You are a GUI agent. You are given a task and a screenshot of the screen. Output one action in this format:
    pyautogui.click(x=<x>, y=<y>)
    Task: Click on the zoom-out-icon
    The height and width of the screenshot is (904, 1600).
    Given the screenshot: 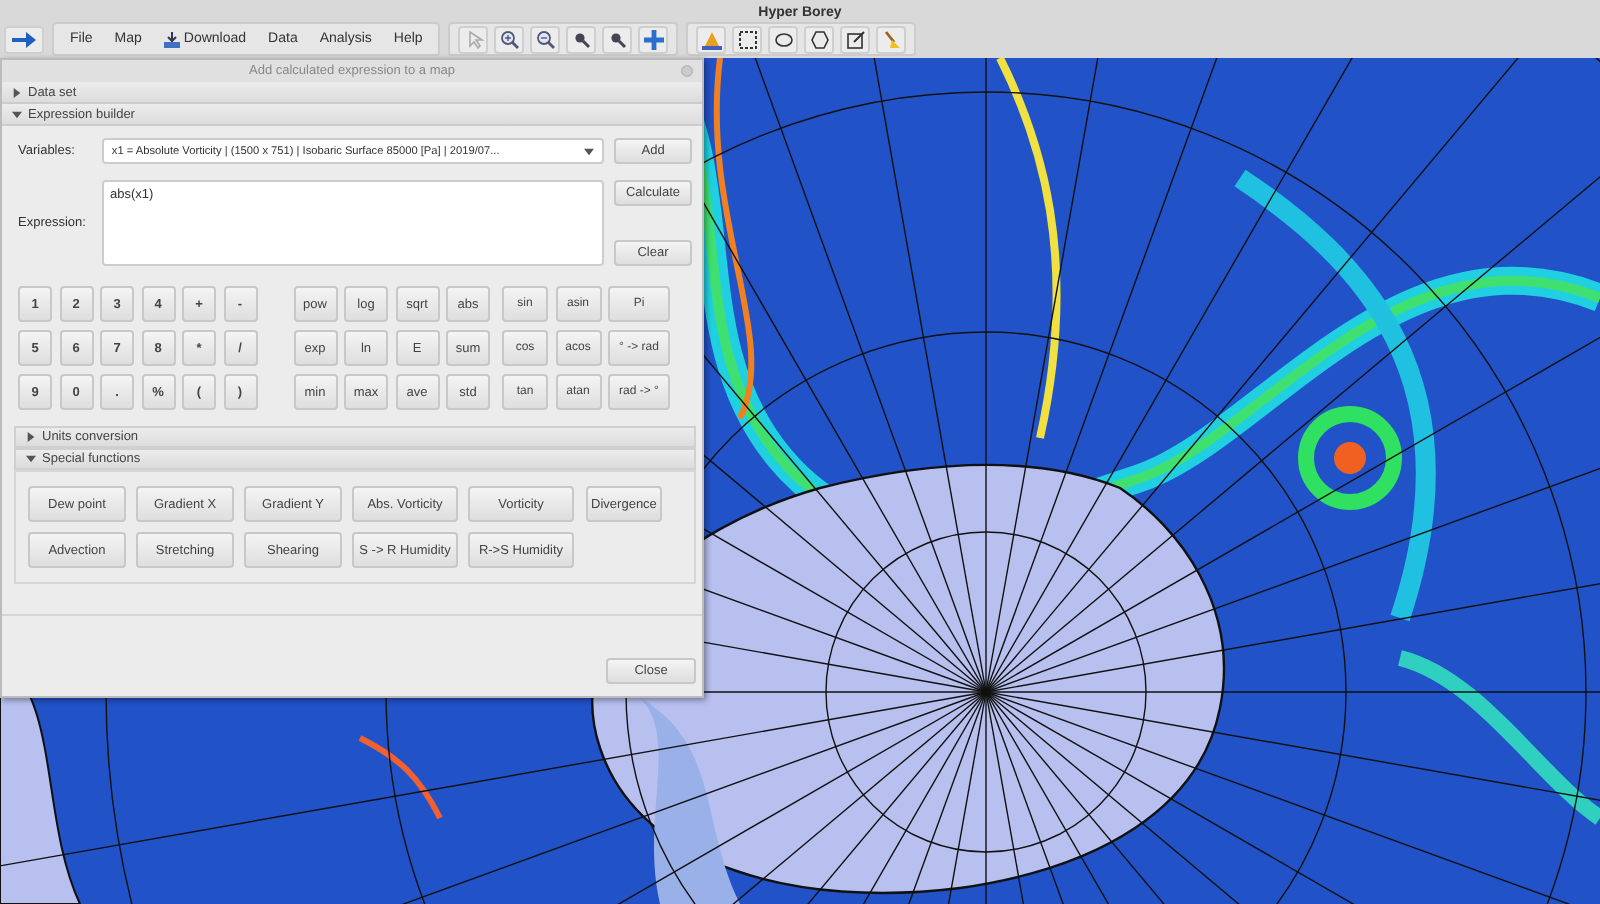 What is the action you would take?
    pyautogui.click(x=545, y=39)
    